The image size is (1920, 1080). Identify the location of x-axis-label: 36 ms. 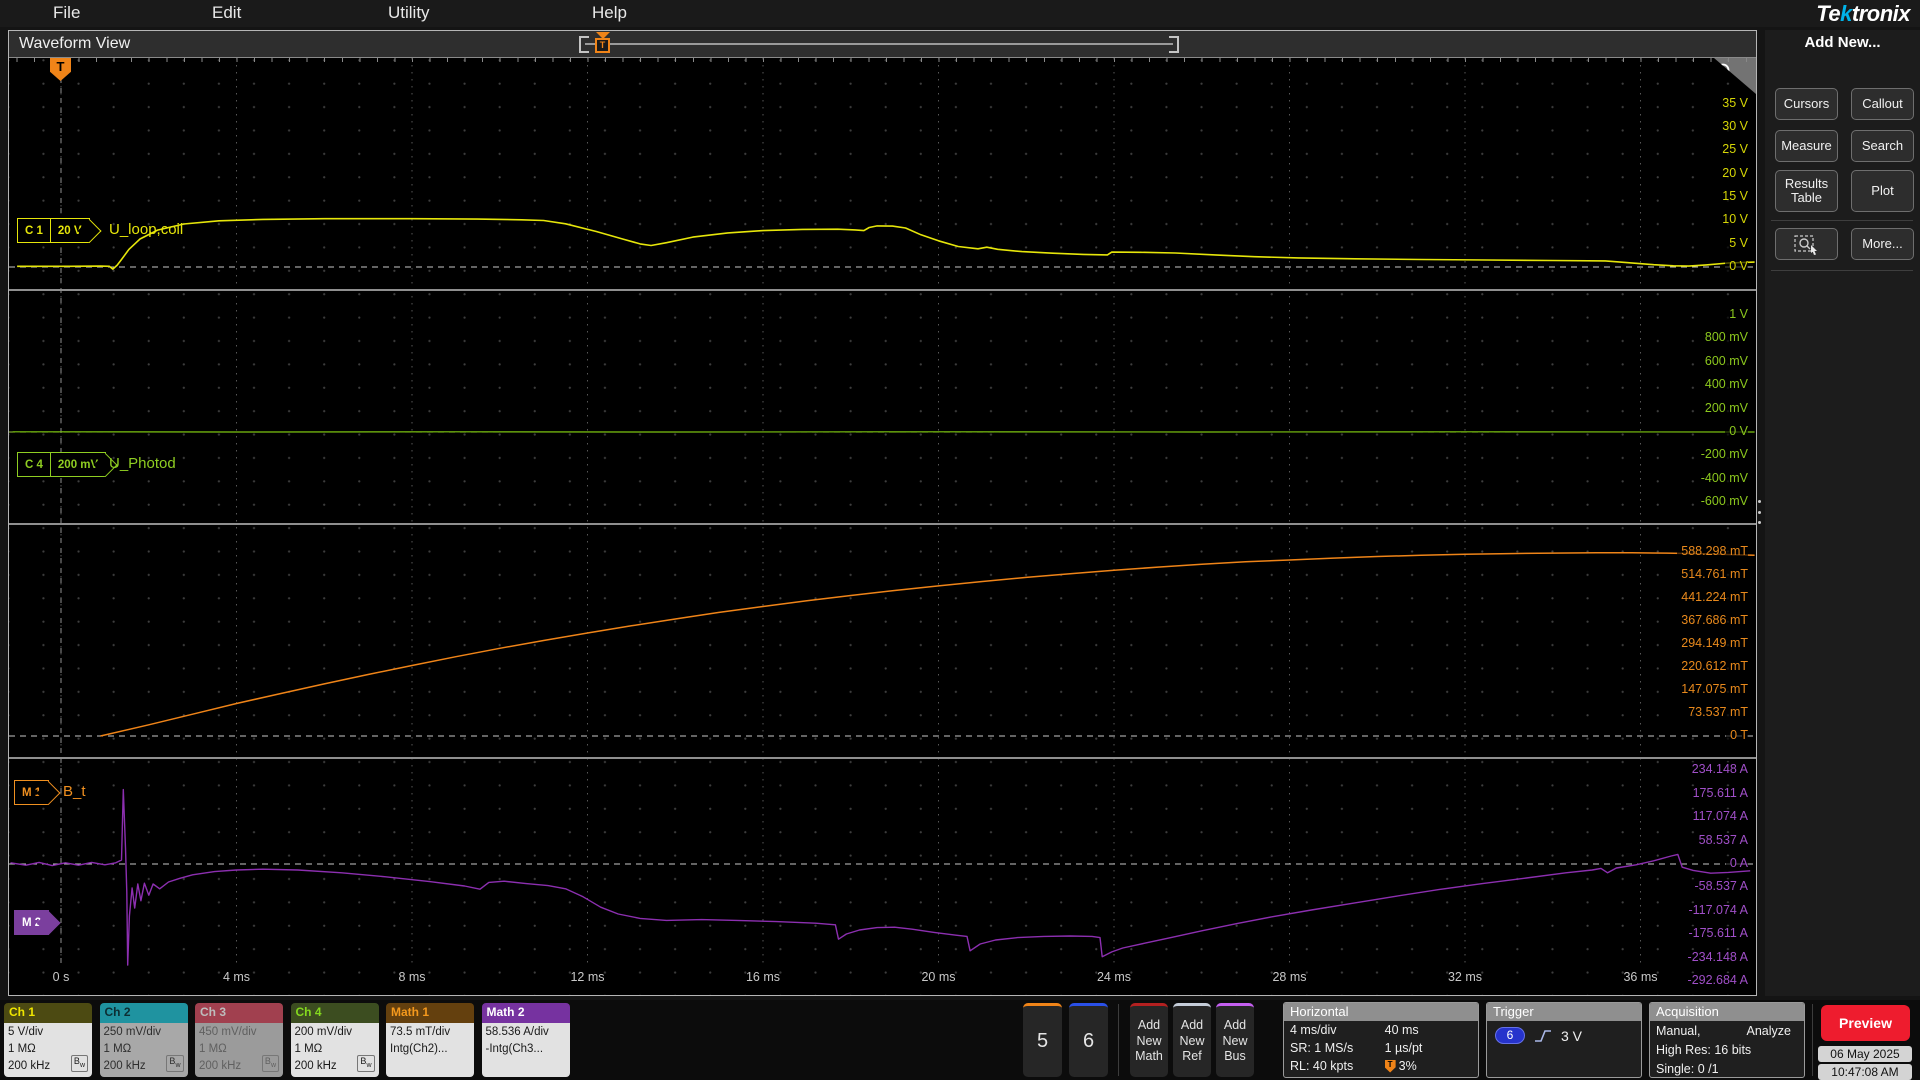
(1640, 977).